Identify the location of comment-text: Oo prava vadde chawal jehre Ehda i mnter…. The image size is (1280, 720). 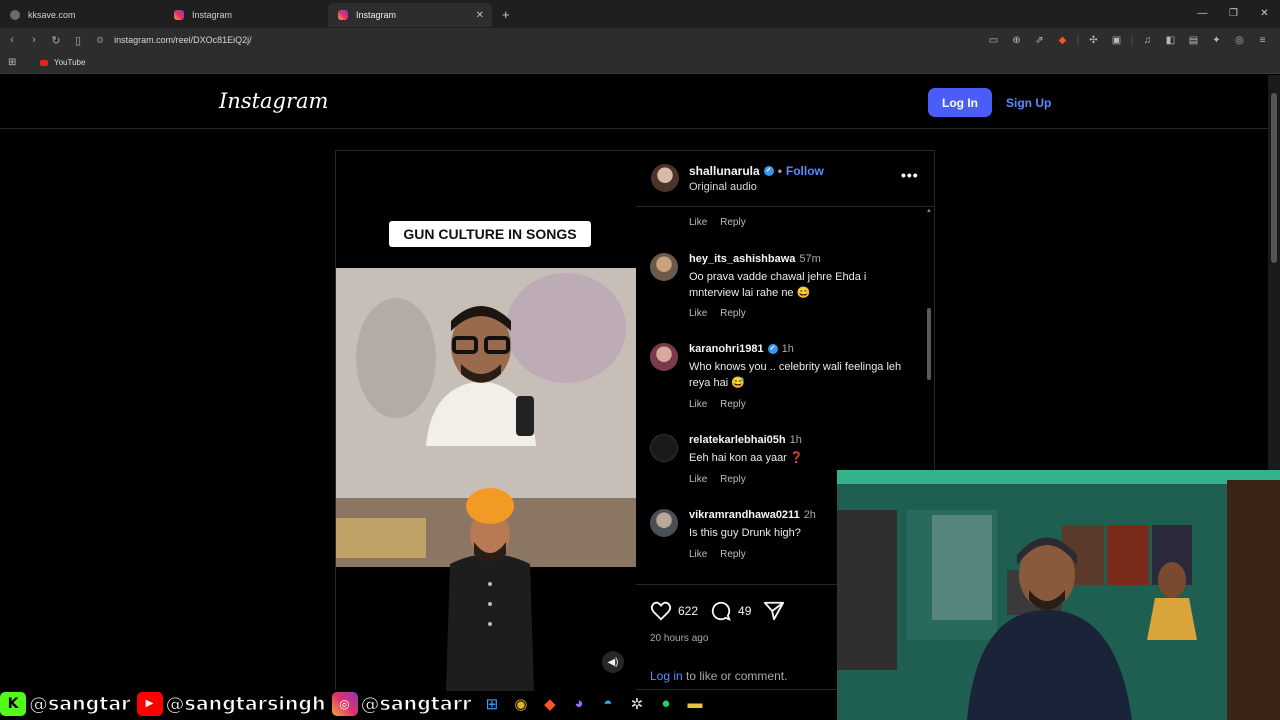
(778, 285).